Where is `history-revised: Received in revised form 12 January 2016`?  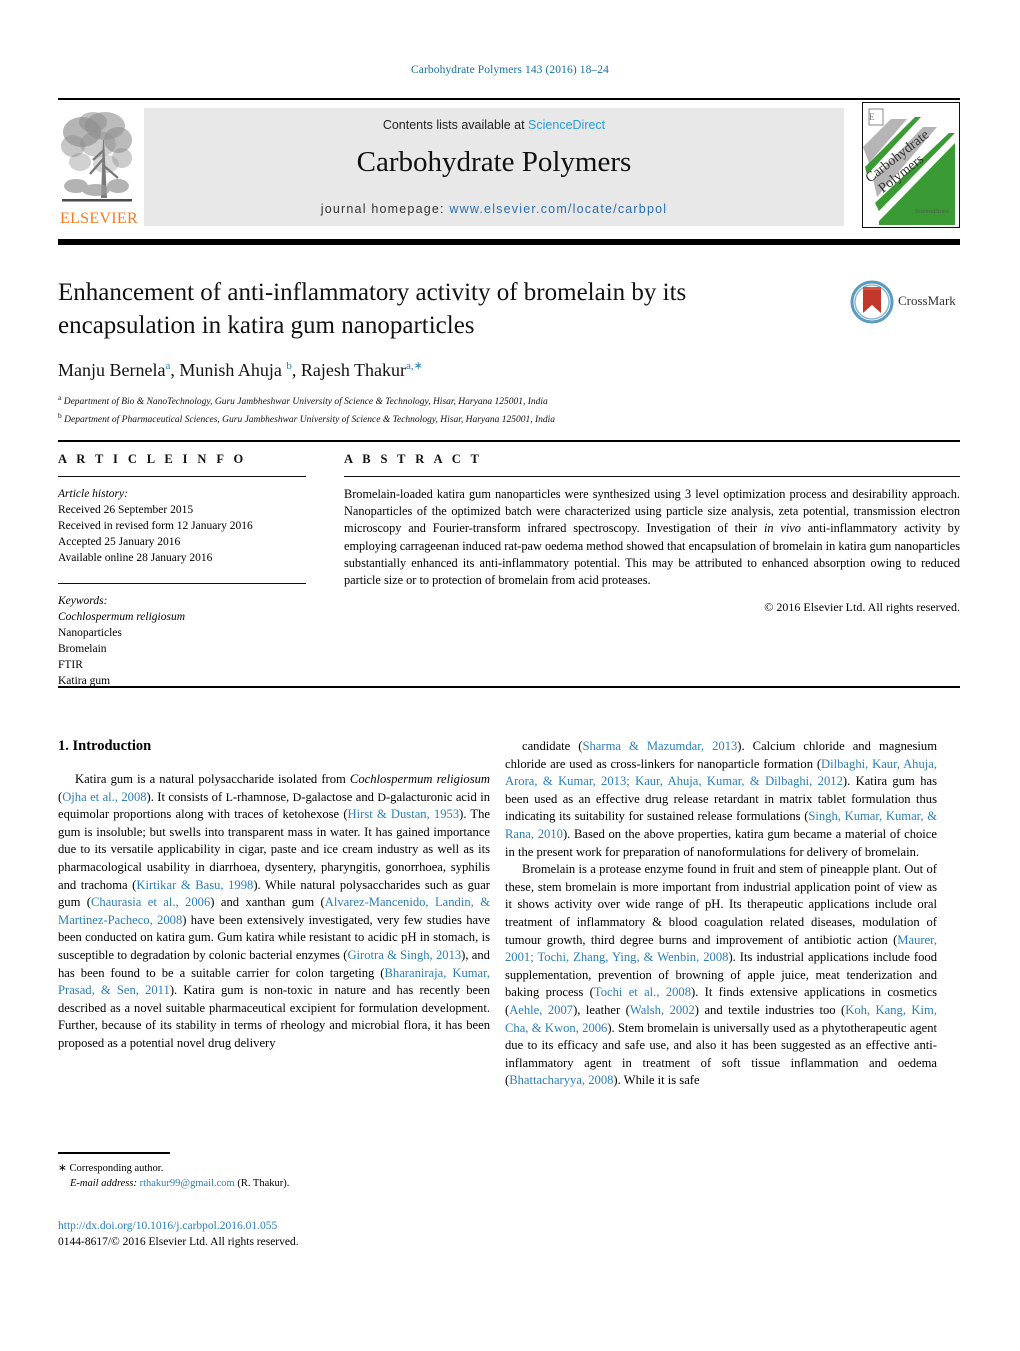 history-revised: Received in revised form 12 January 2016 is located at coordinates (155, 526).